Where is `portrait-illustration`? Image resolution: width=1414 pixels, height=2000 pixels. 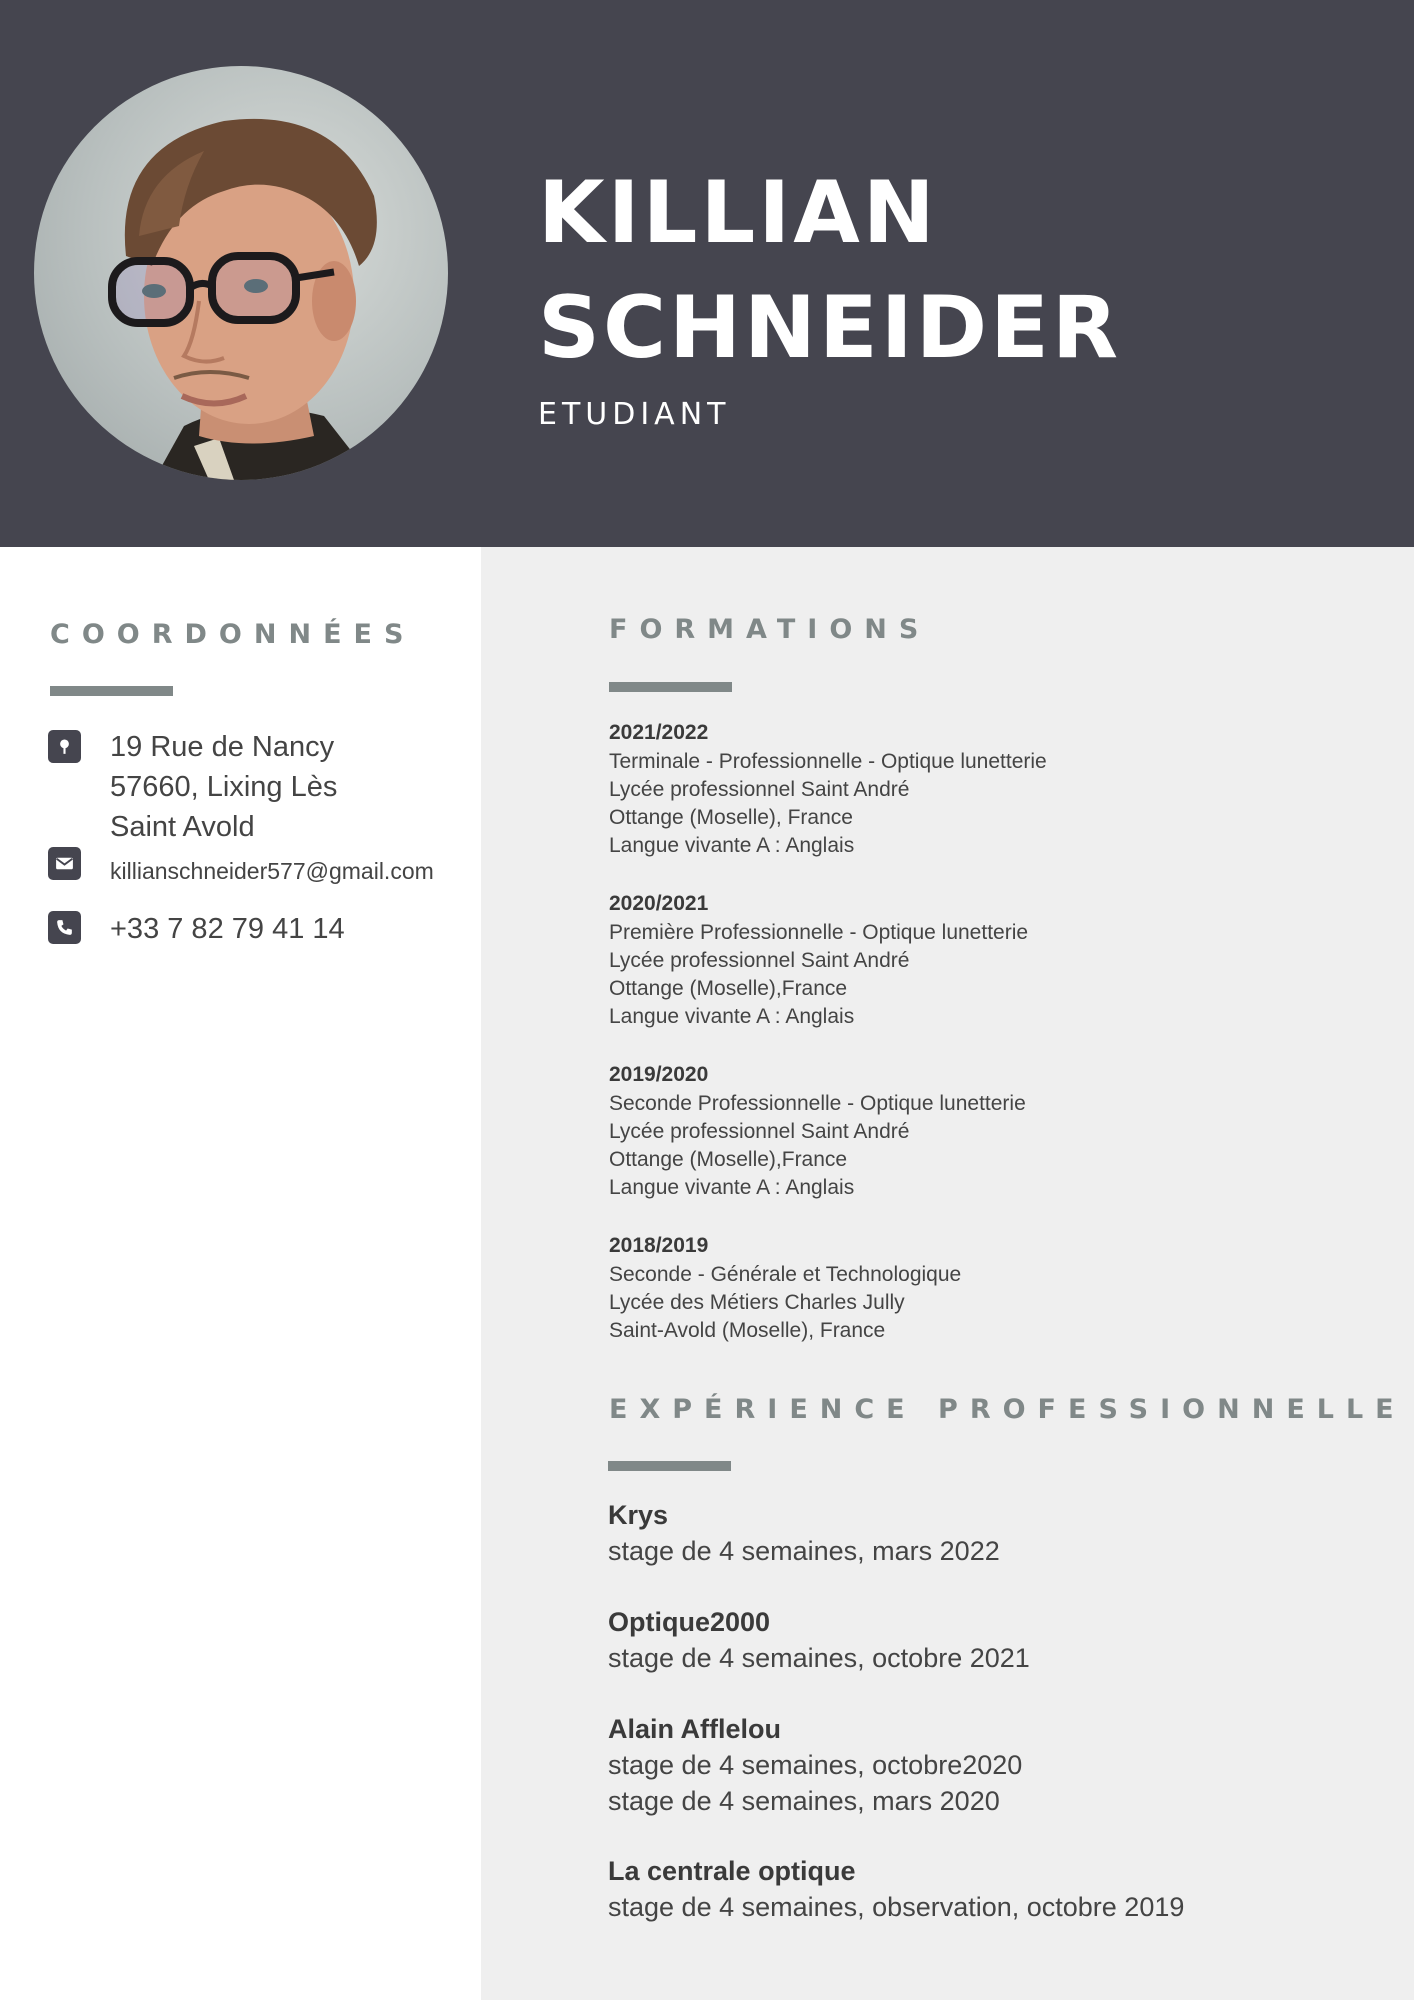 portrait-illustration is located at coordinates (242, 299).